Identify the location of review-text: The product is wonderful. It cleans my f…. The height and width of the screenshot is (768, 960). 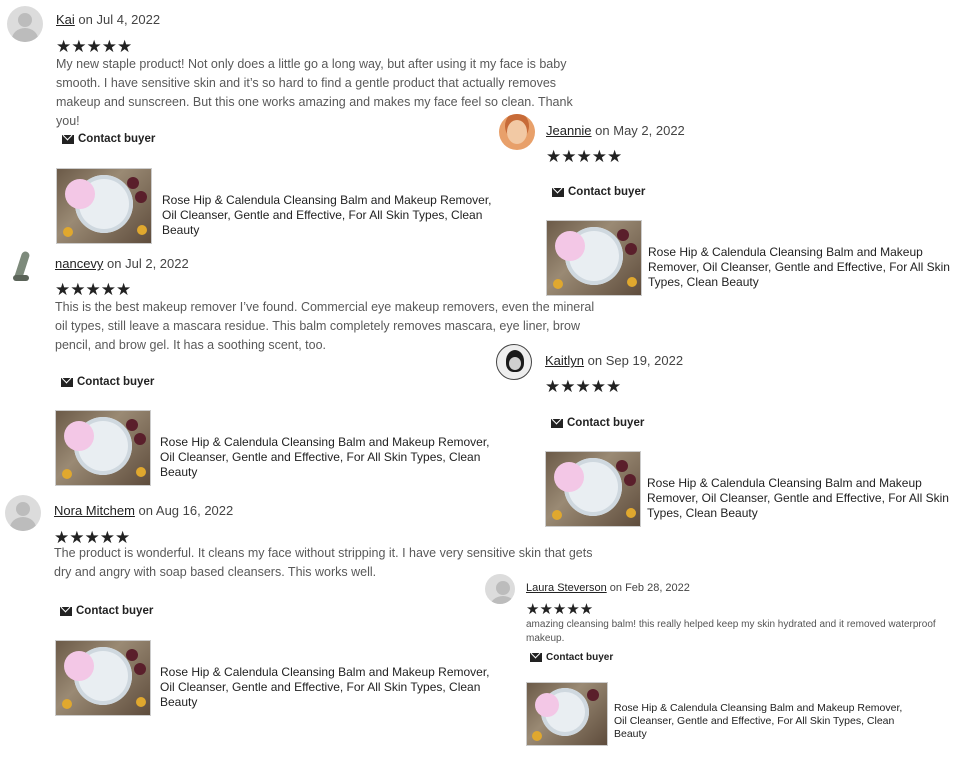
(323, 562).